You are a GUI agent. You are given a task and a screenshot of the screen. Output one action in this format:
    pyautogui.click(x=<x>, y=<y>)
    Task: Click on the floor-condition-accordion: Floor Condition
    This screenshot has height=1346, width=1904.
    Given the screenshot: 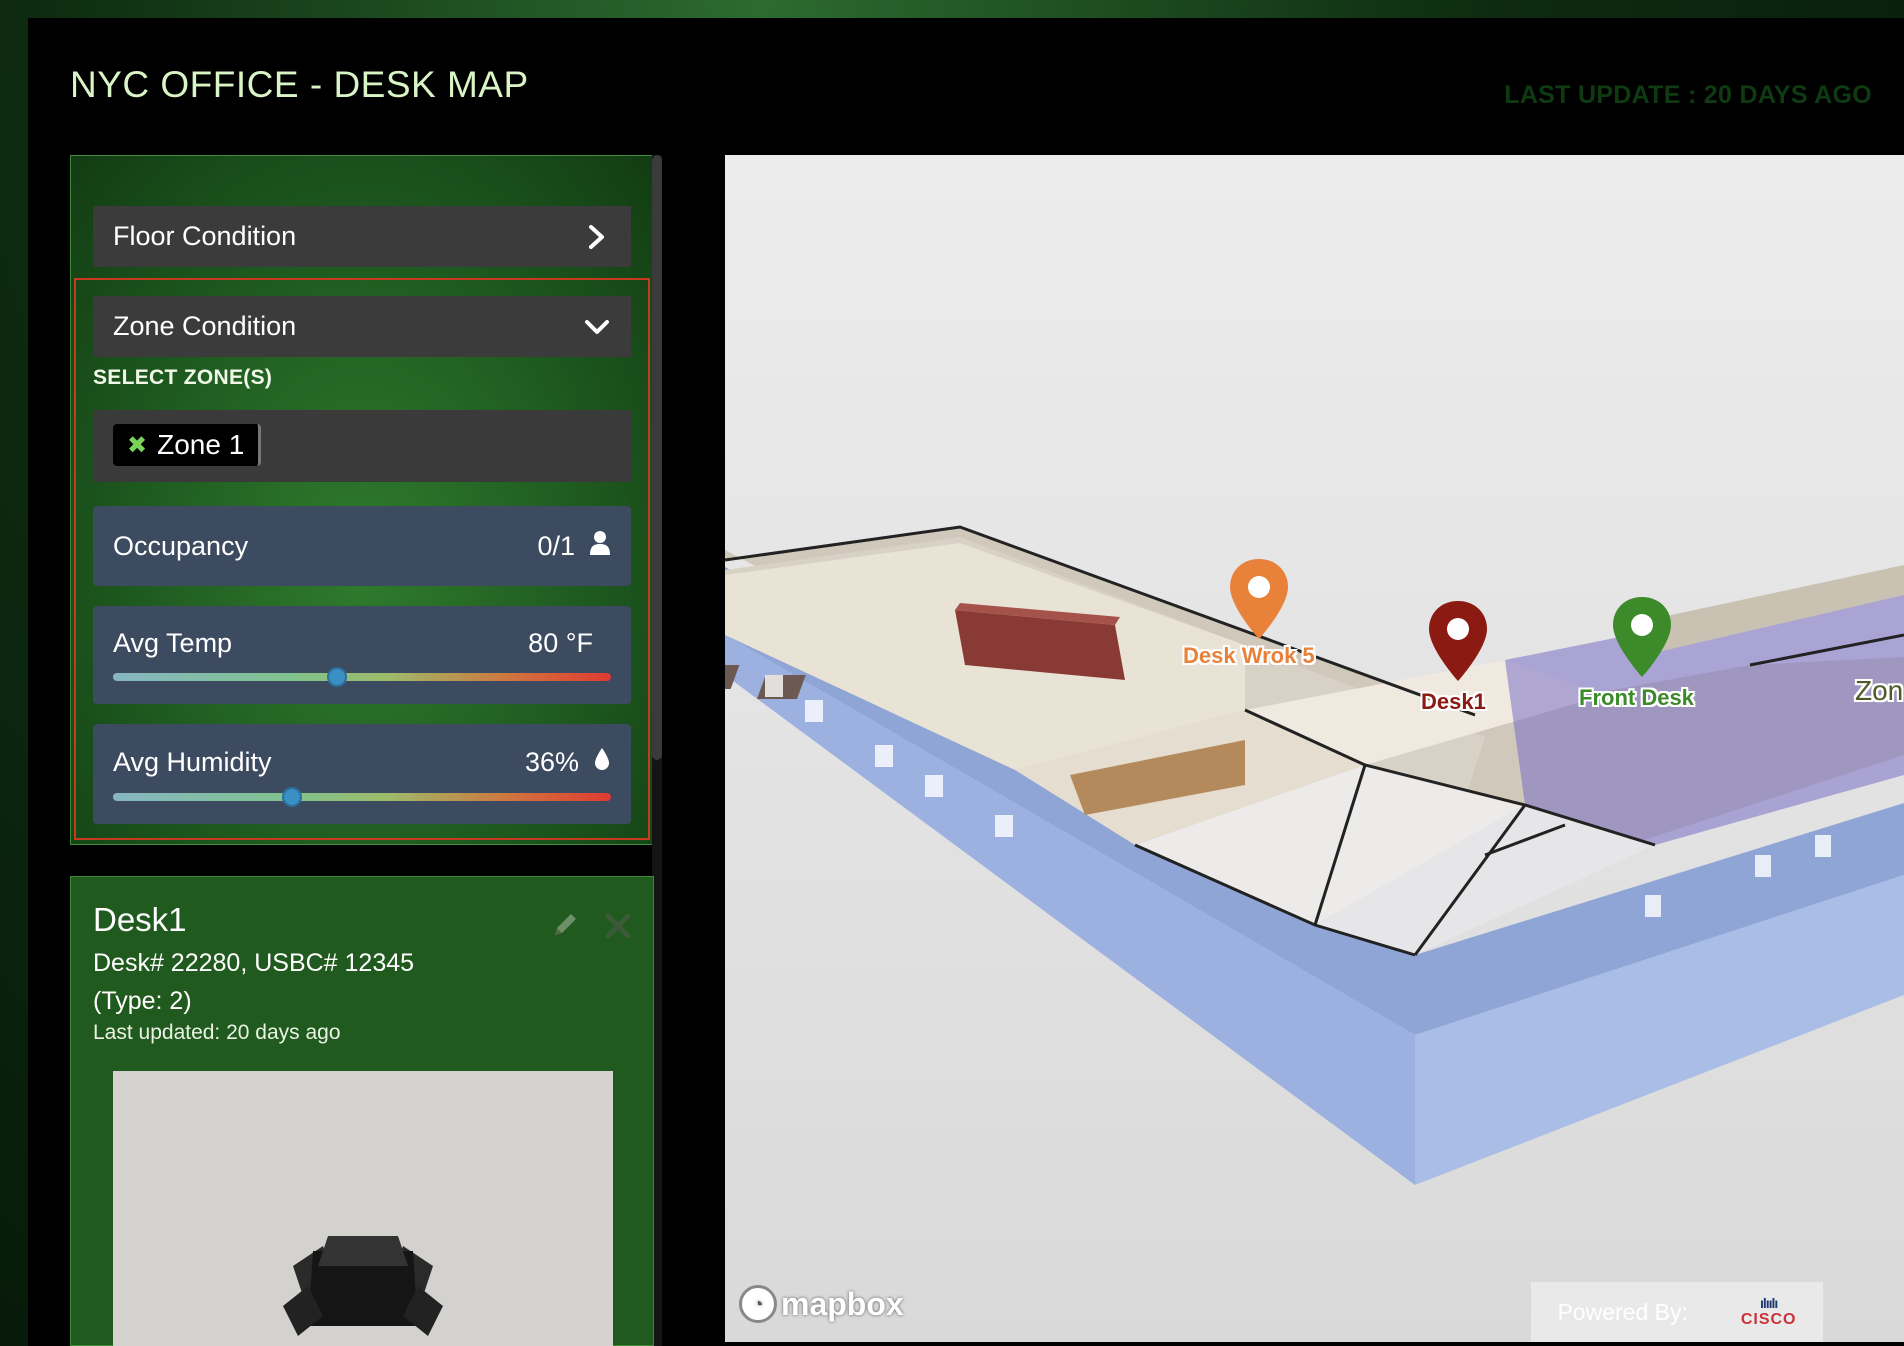 What is the action you would take?
    pyautogui.click(x=362, y=236)
    